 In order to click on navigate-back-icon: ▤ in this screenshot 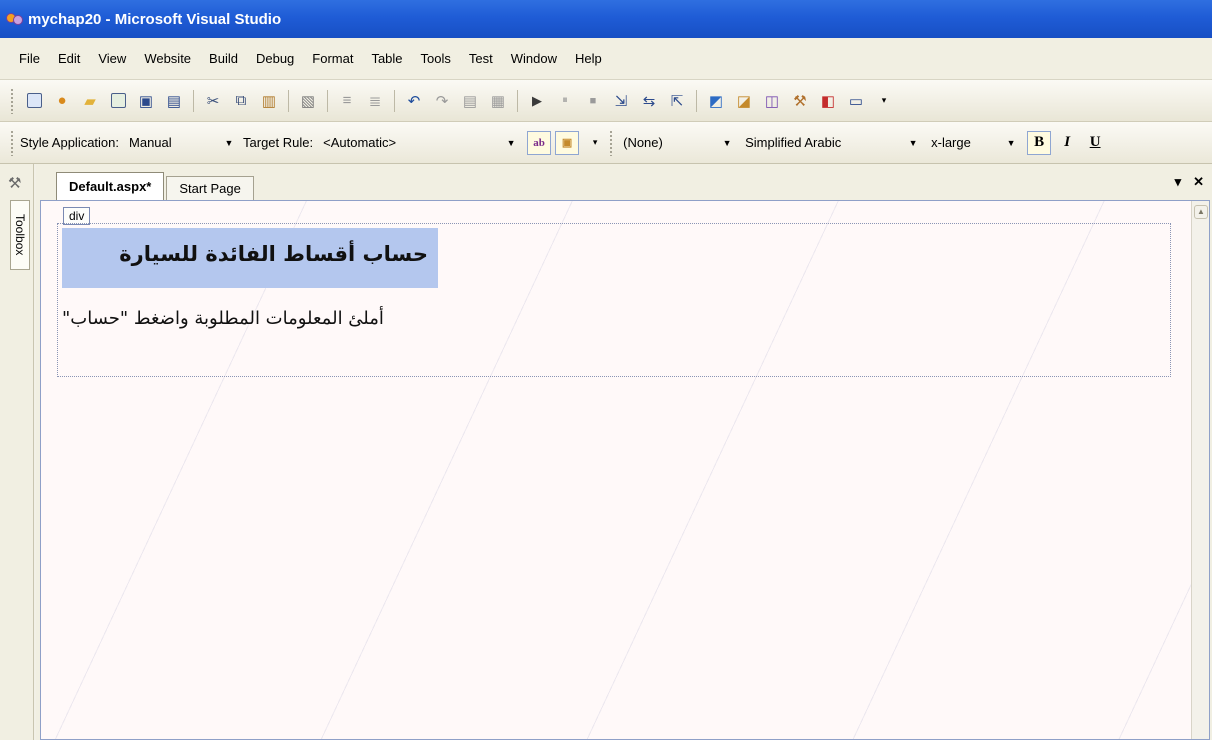, I will do `click(470, 101)`.